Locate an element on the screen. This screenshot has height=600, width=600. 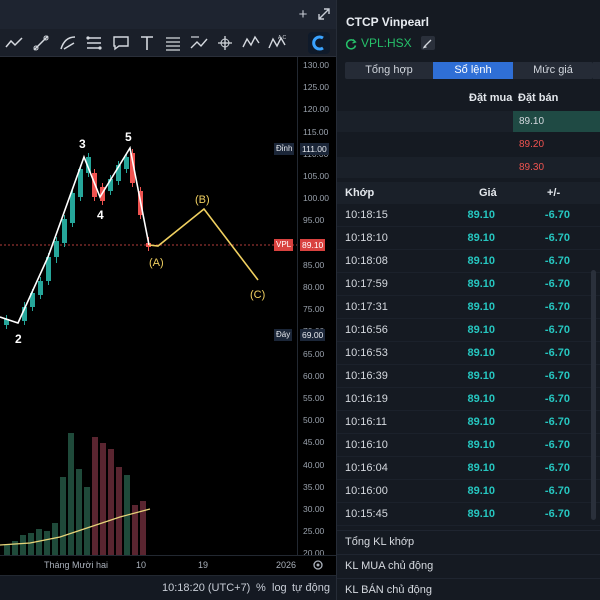
trades-scrollbar is located at coordinates (593, 395).